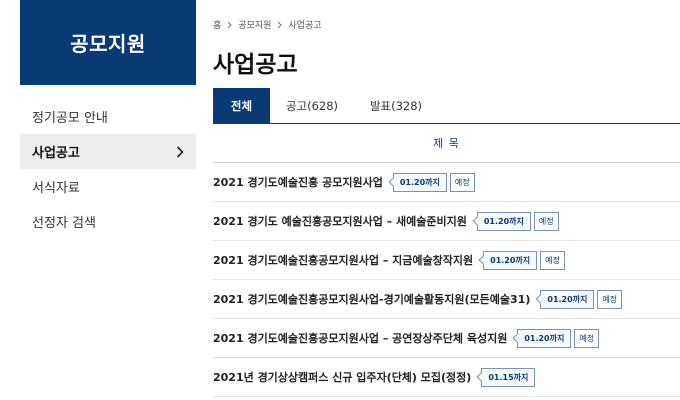 This screenshot has height=400, width=680. Describe the element at coordinates (305, 26) in the screenshot. I see `breadcrumb-current: 사업공고` at that location.